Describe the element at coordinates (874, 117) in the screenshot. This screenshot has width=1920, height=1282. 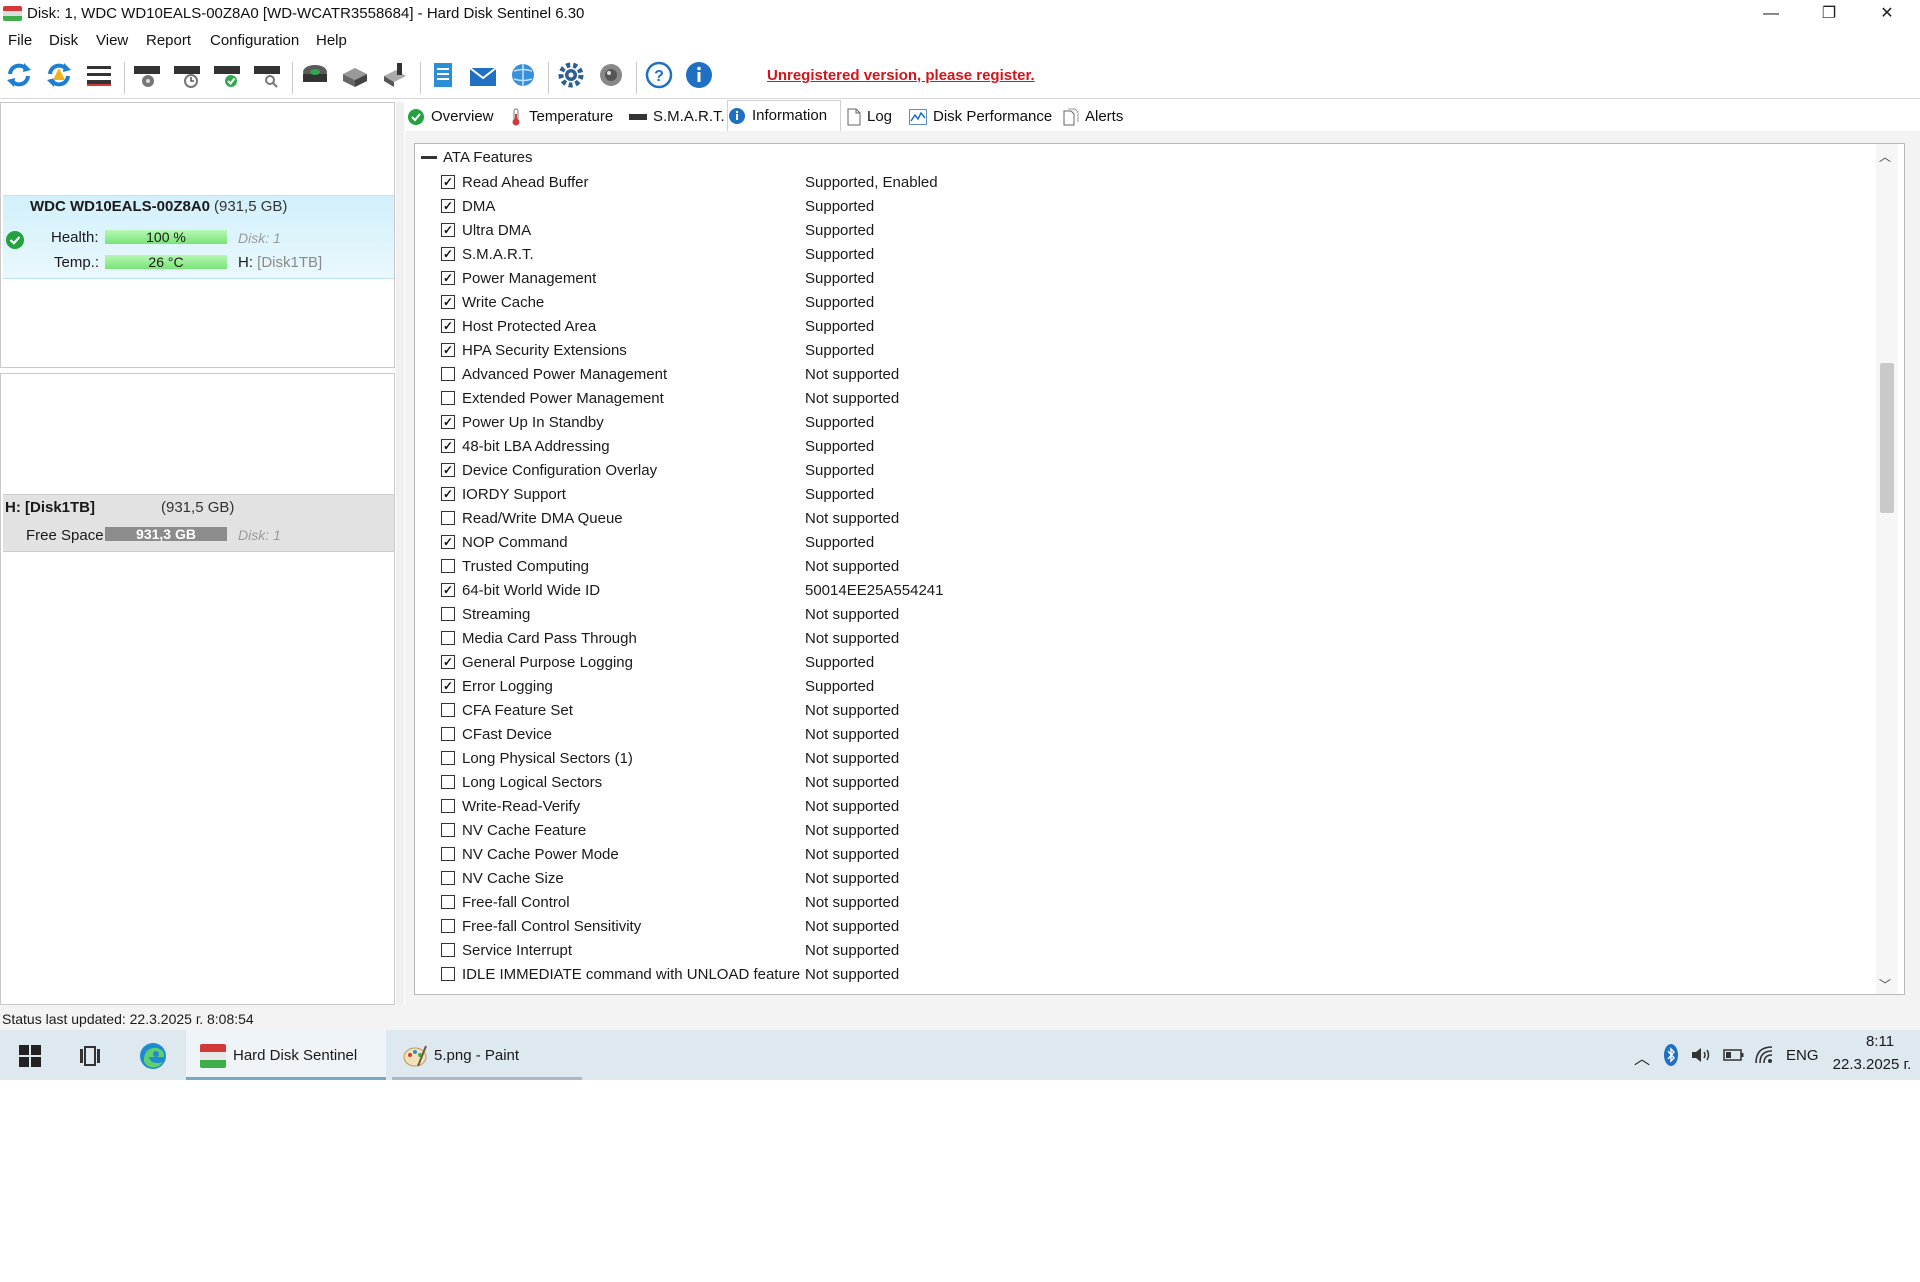
I see `tab-log: Log` at that location.